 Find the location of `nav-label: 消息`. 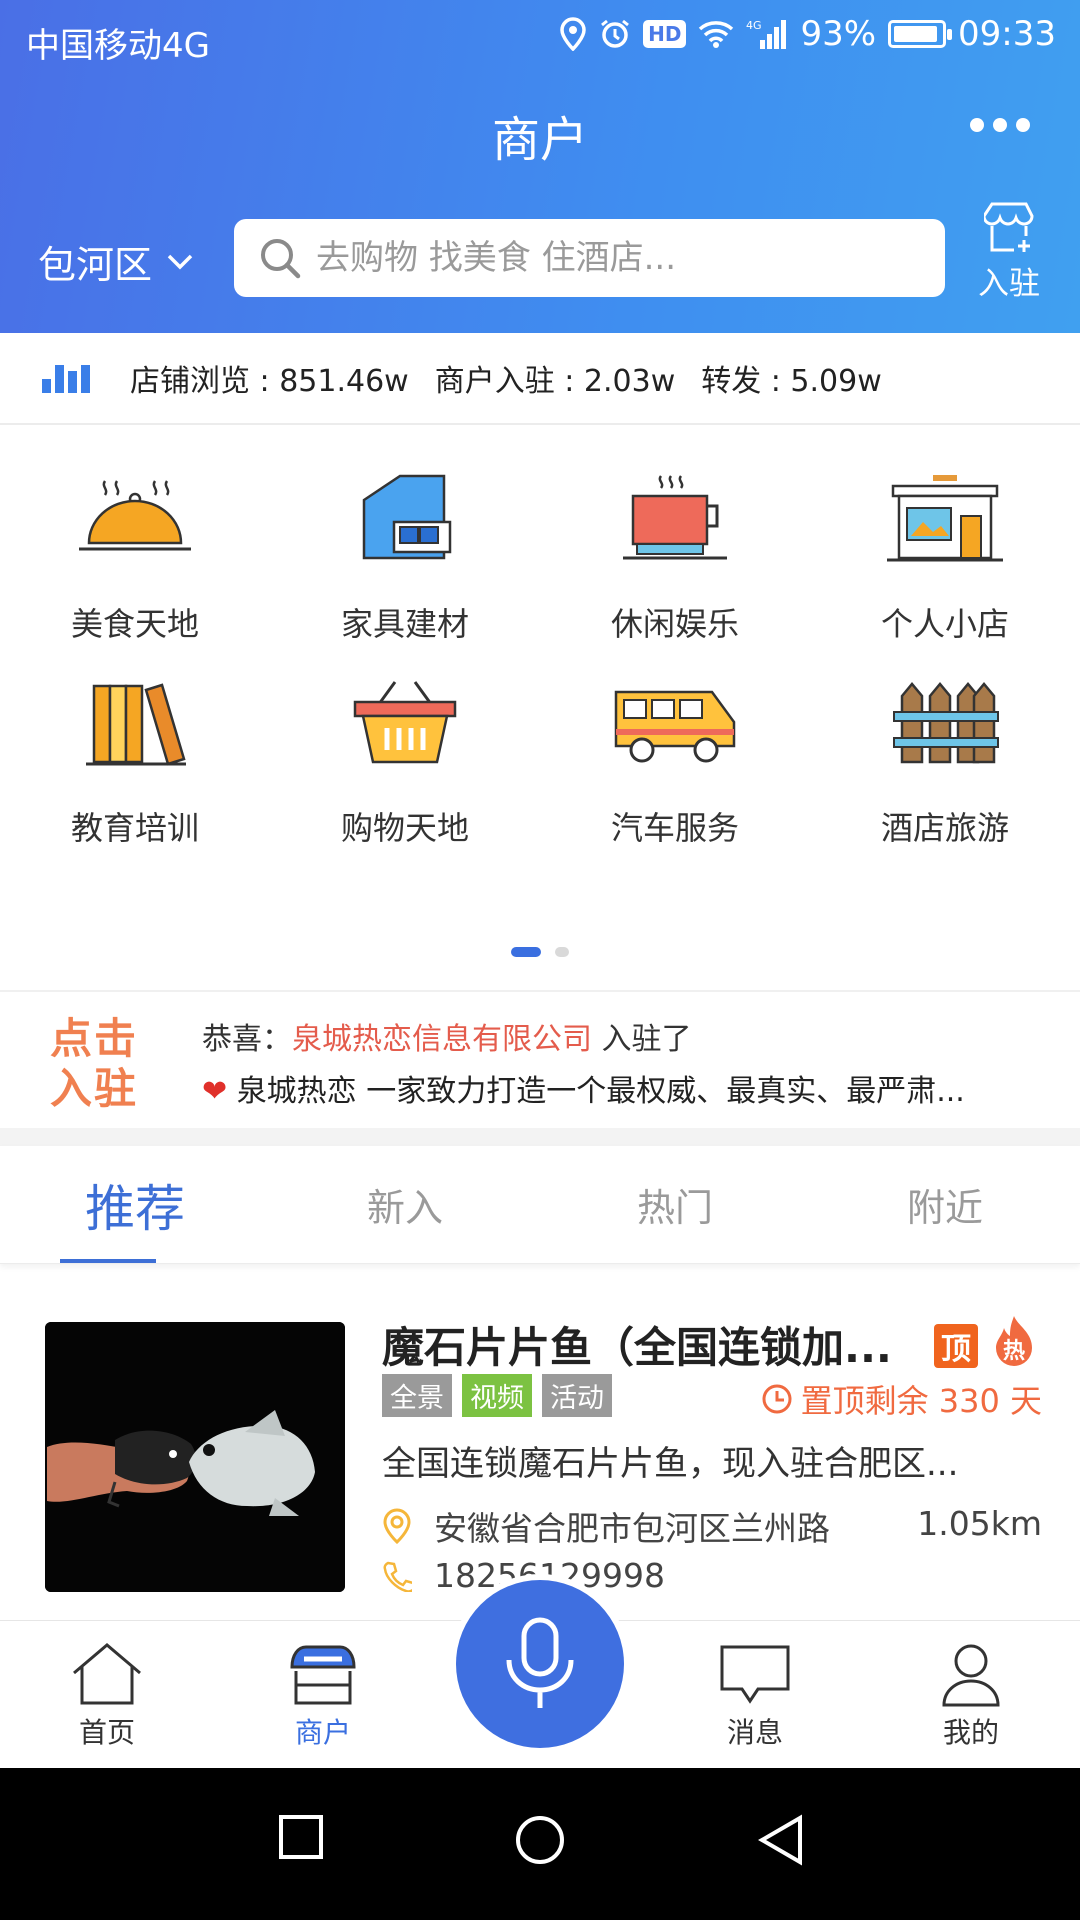

nav-label: 消息 is located at coordinates (754, 1732).